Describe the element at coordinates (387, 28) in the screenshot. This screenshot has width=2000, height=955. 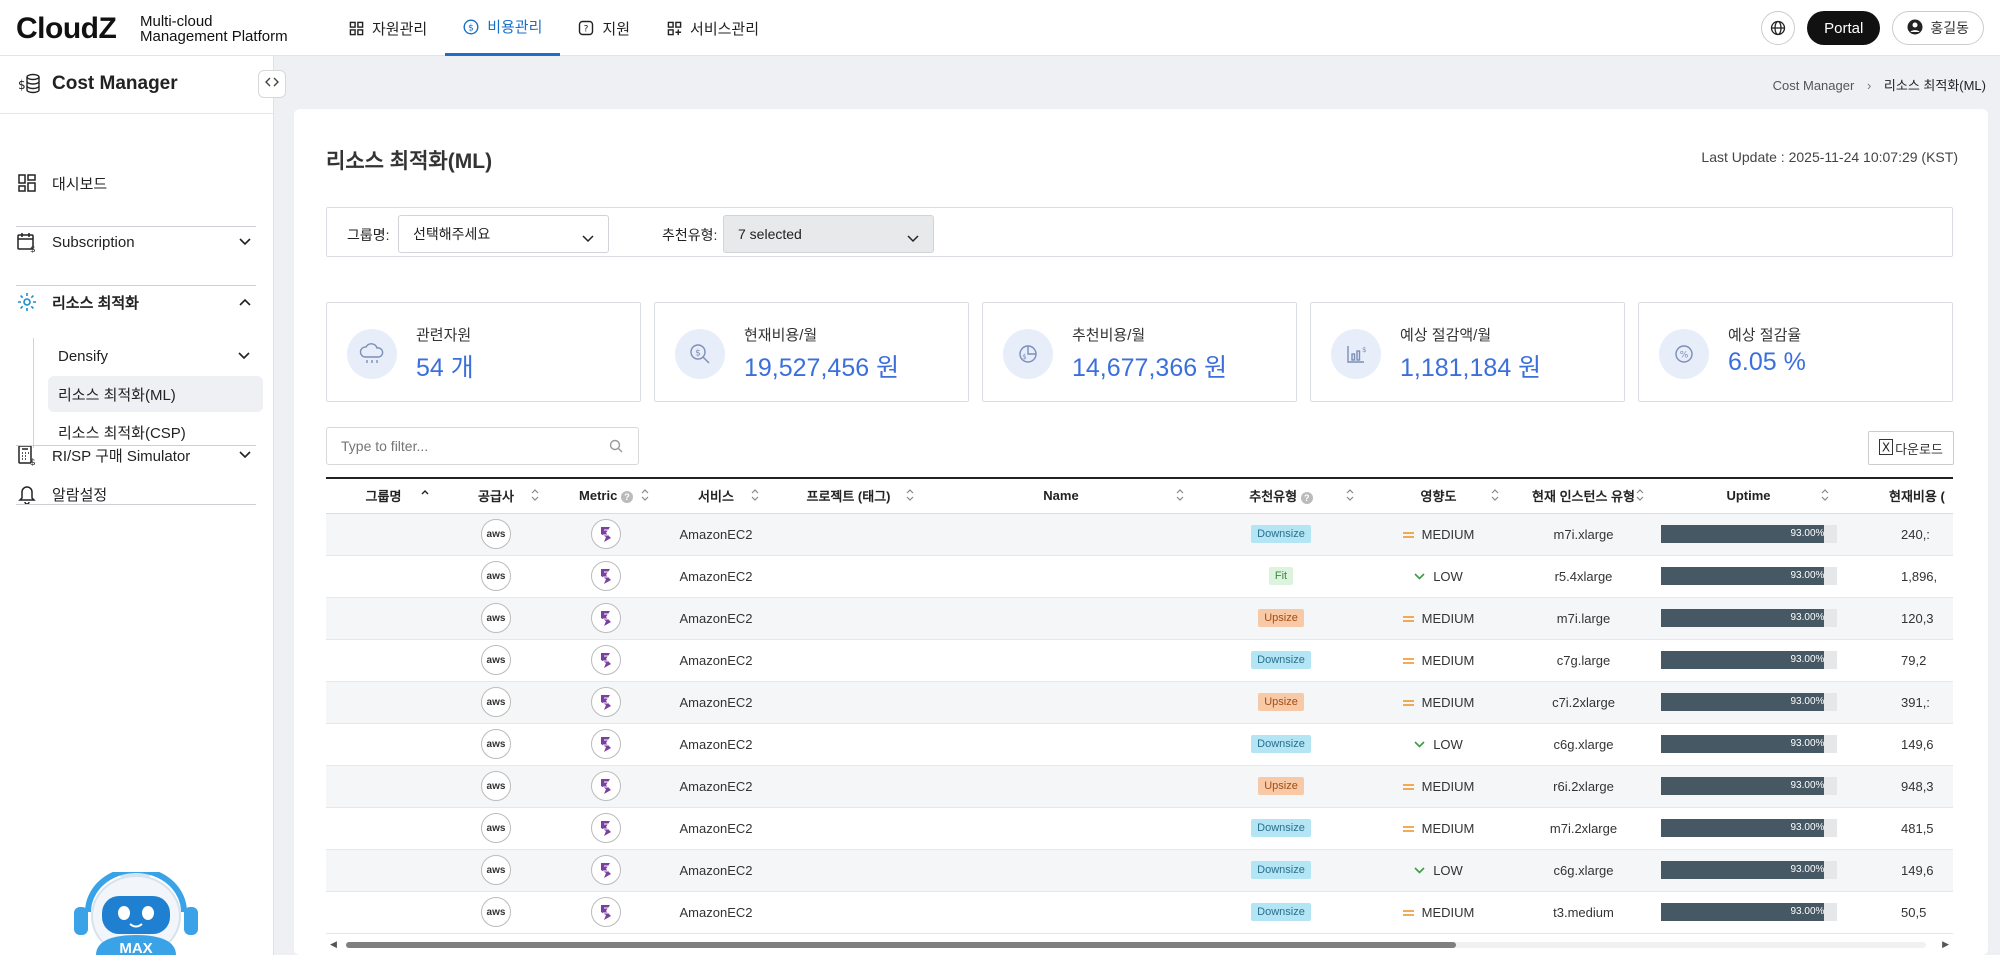
I see `nav-resource-management: 자원관리` at that location.